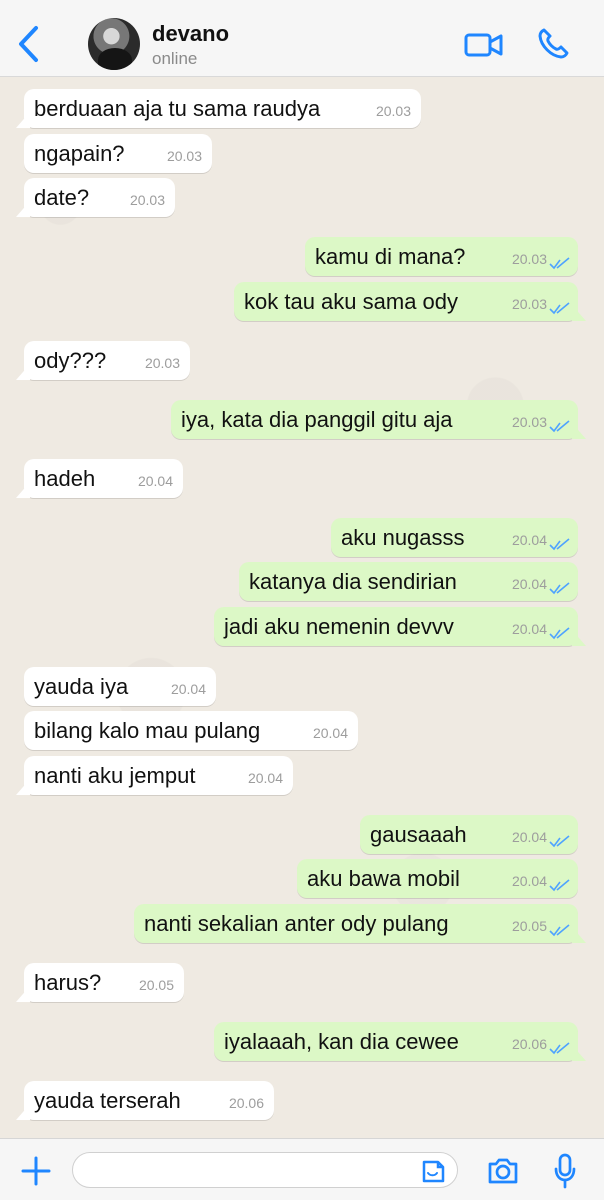  I want to click on message-text: hadeh, so click(65, 478).